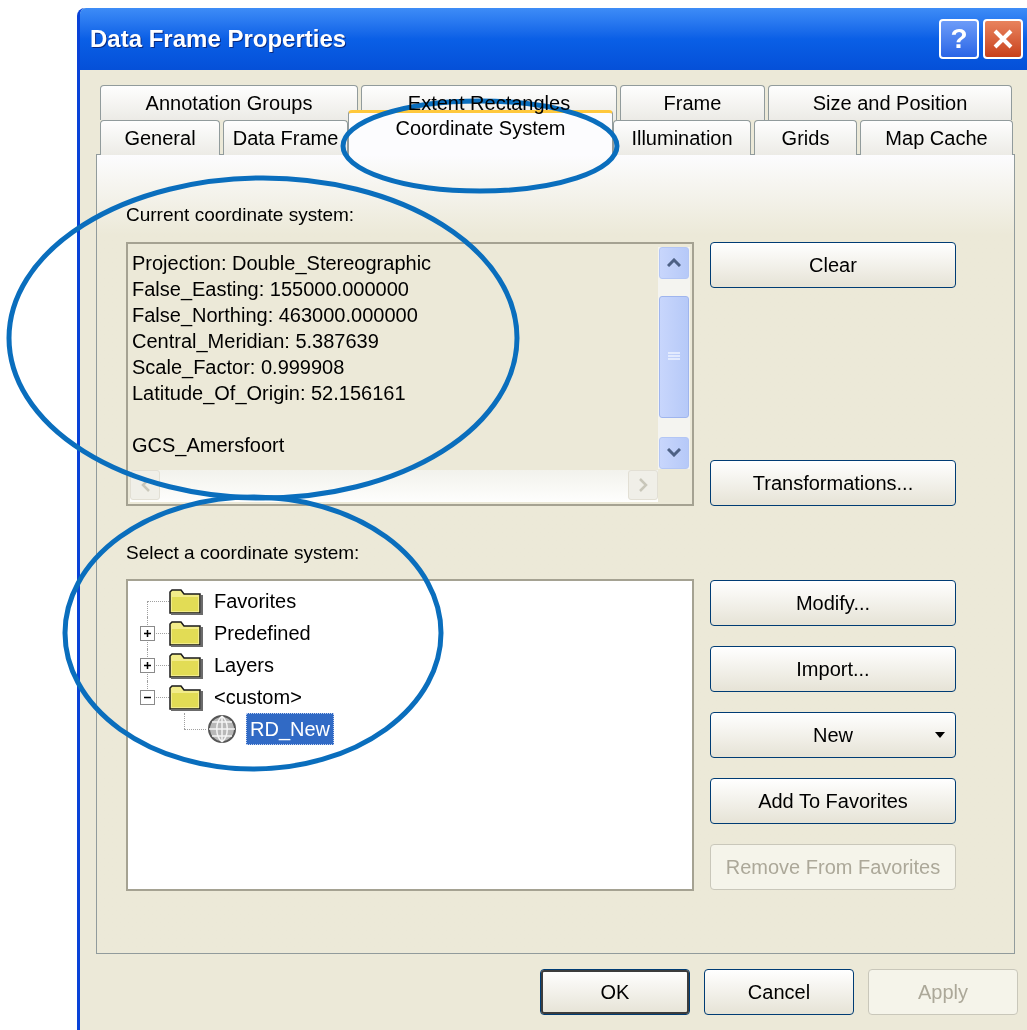  I want to click on scroll-down-button, so click(674, 452).